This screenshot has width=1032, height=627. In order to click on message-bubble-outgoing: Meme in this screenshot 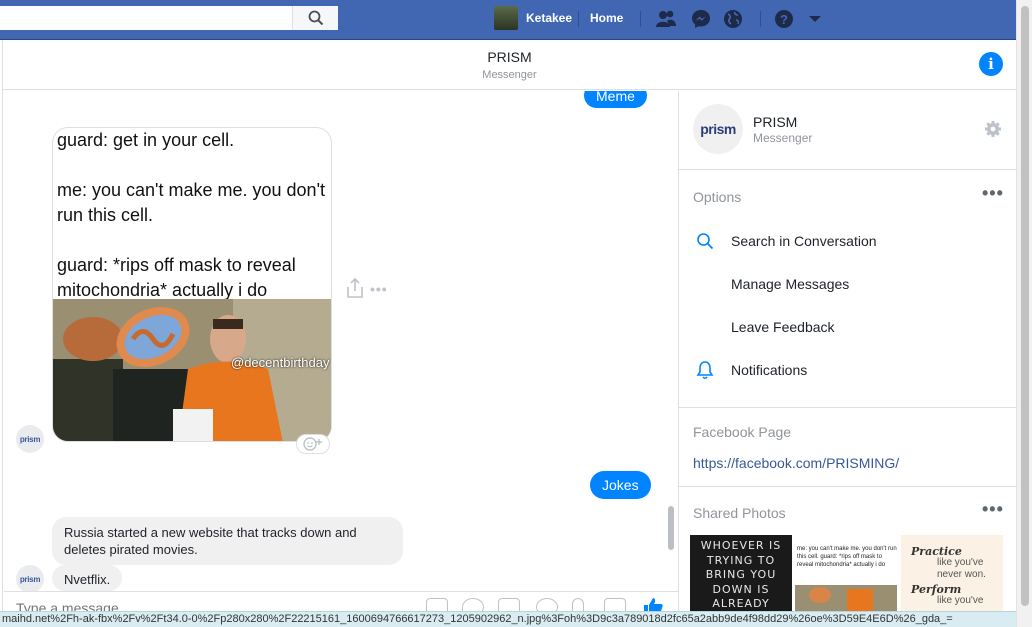, I will do `click(615, 99)`.